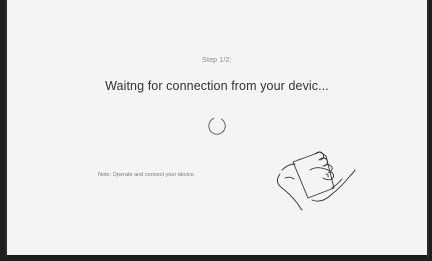  I want to click on screen-bottom-bezel, so click(217, 256).